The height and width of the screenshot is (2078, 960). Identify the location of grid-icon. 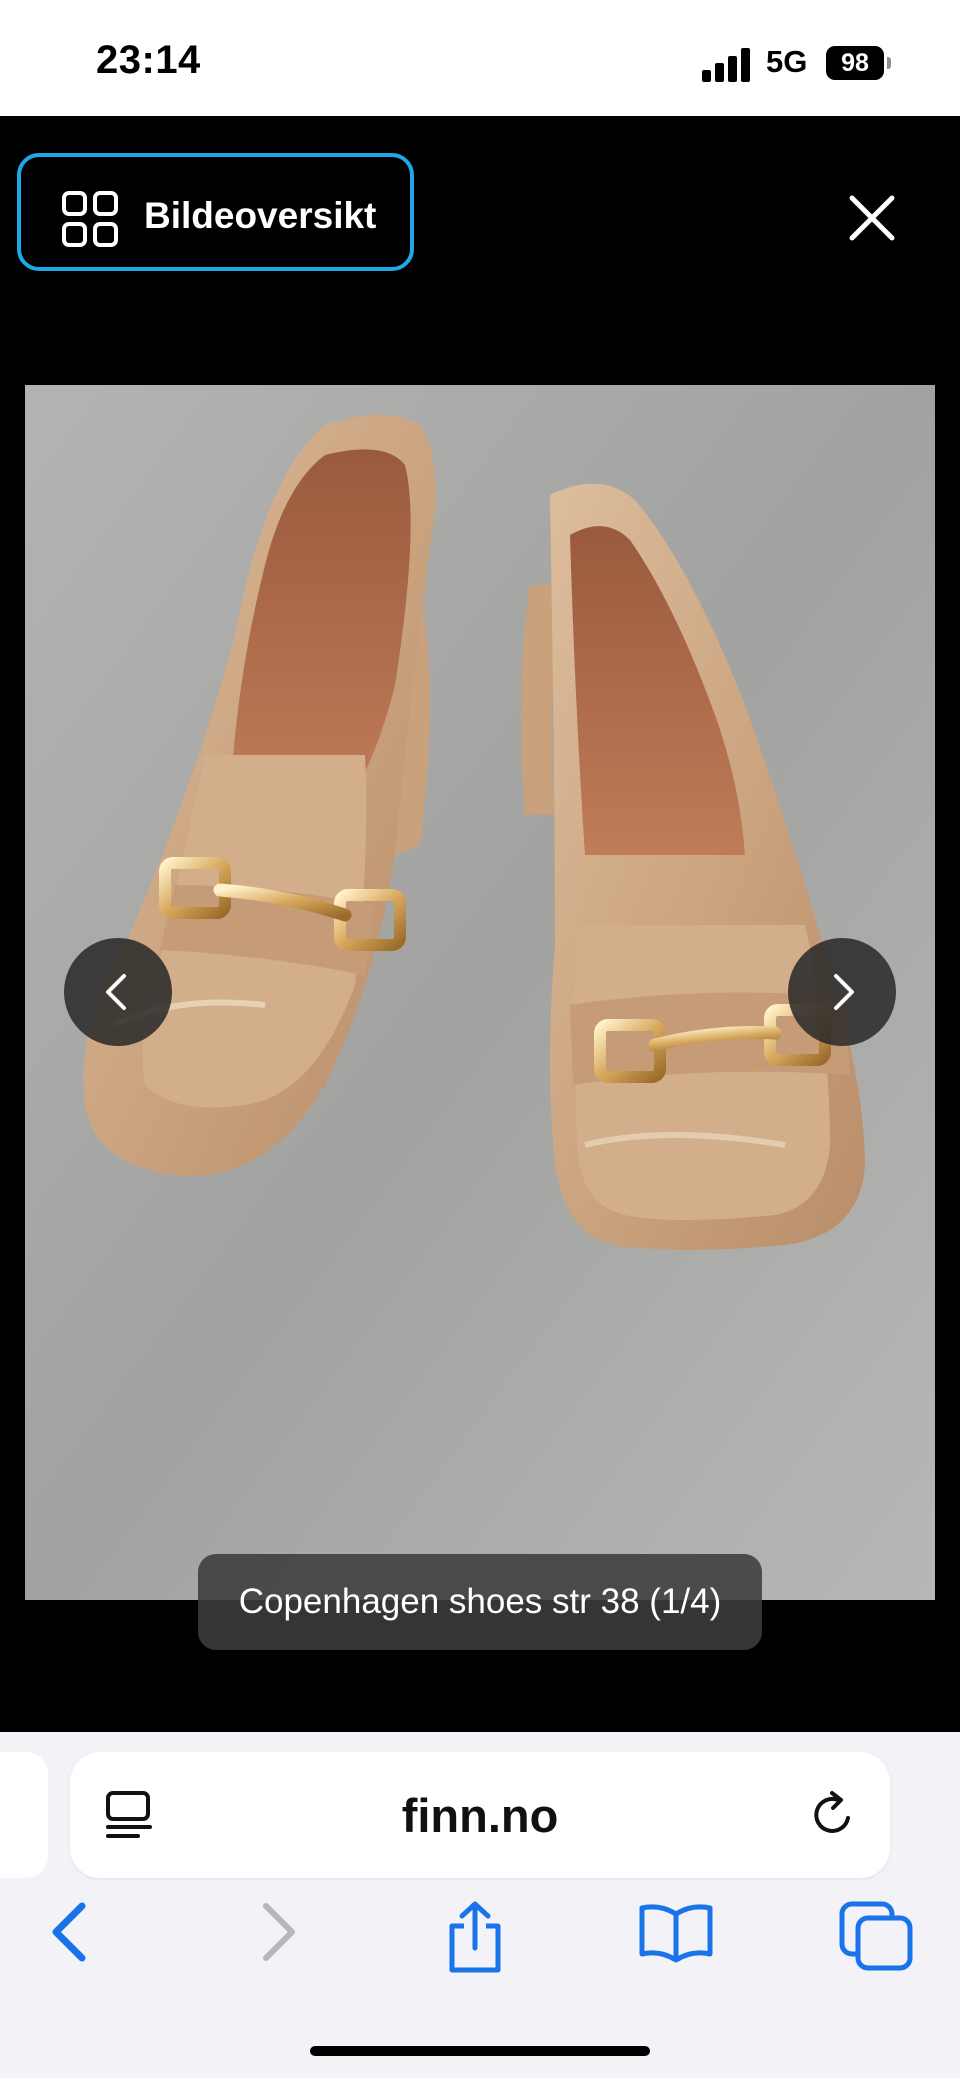
(90, 219).